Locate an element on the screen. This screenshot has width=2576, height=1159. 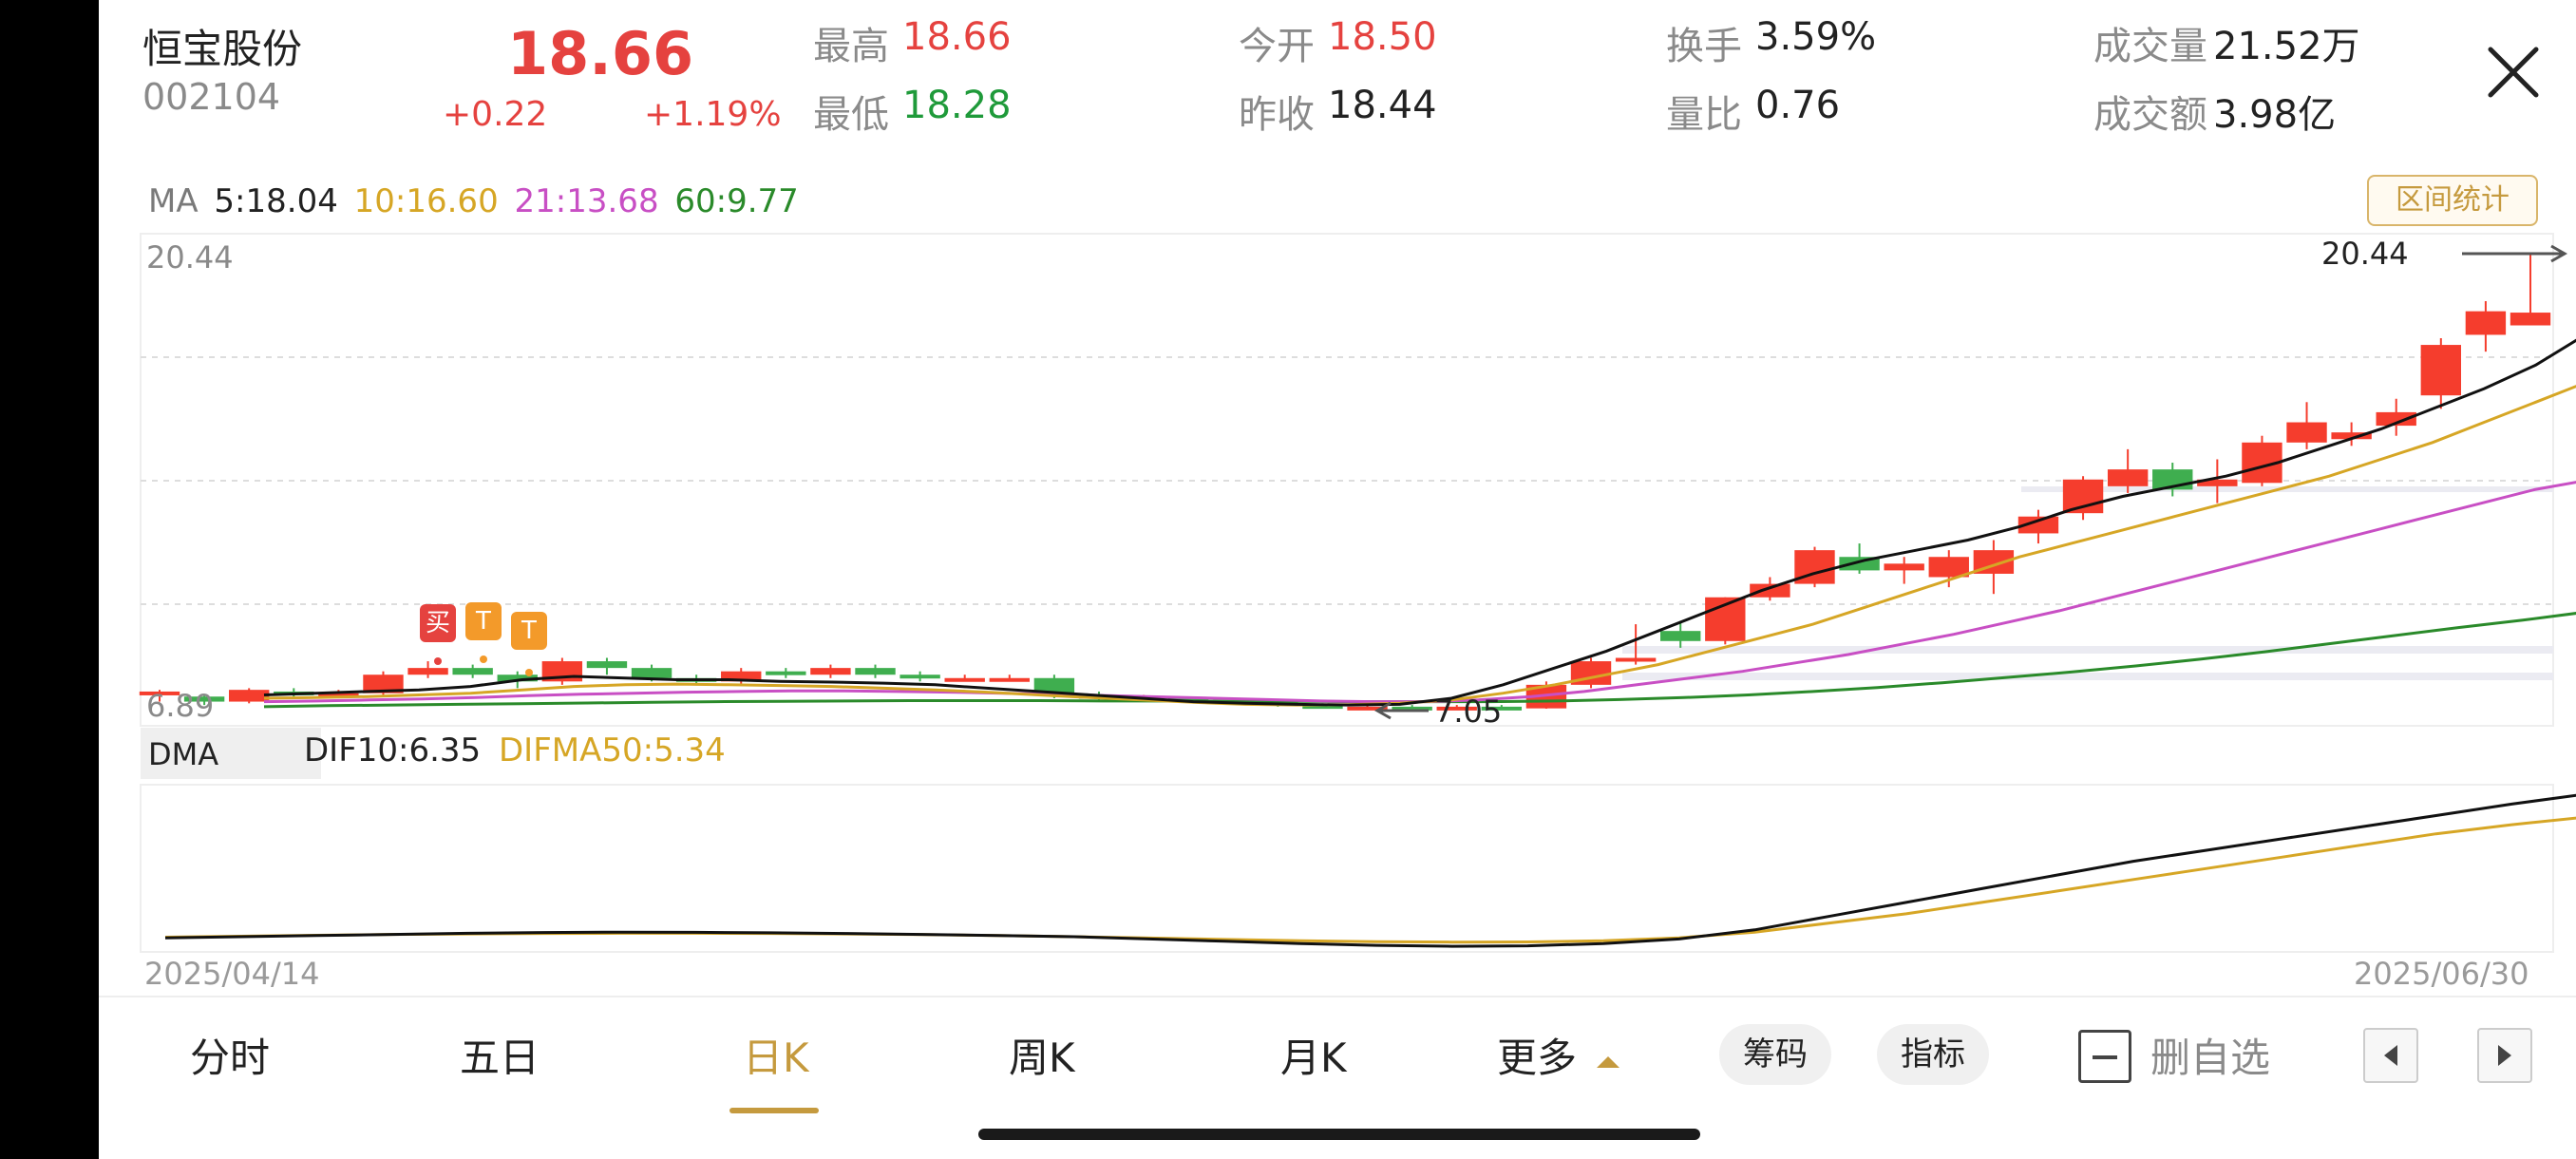
max-price-annotation: 20.44 is located at coordinates (2365, 254).